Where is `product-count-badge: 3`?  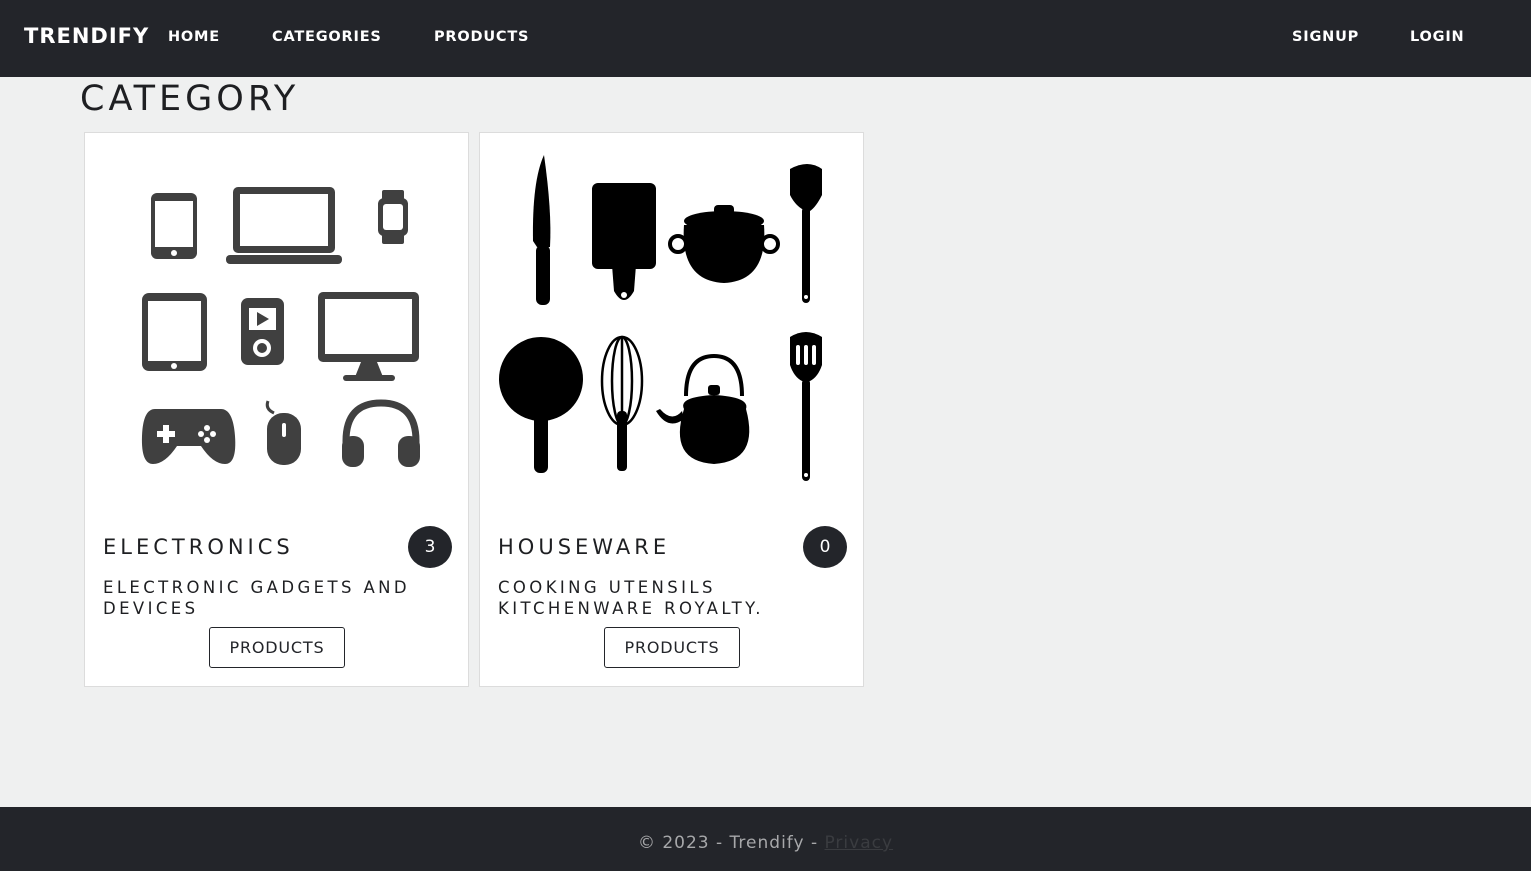 product-count-badge: 3 is located at coordinates (430, 547).